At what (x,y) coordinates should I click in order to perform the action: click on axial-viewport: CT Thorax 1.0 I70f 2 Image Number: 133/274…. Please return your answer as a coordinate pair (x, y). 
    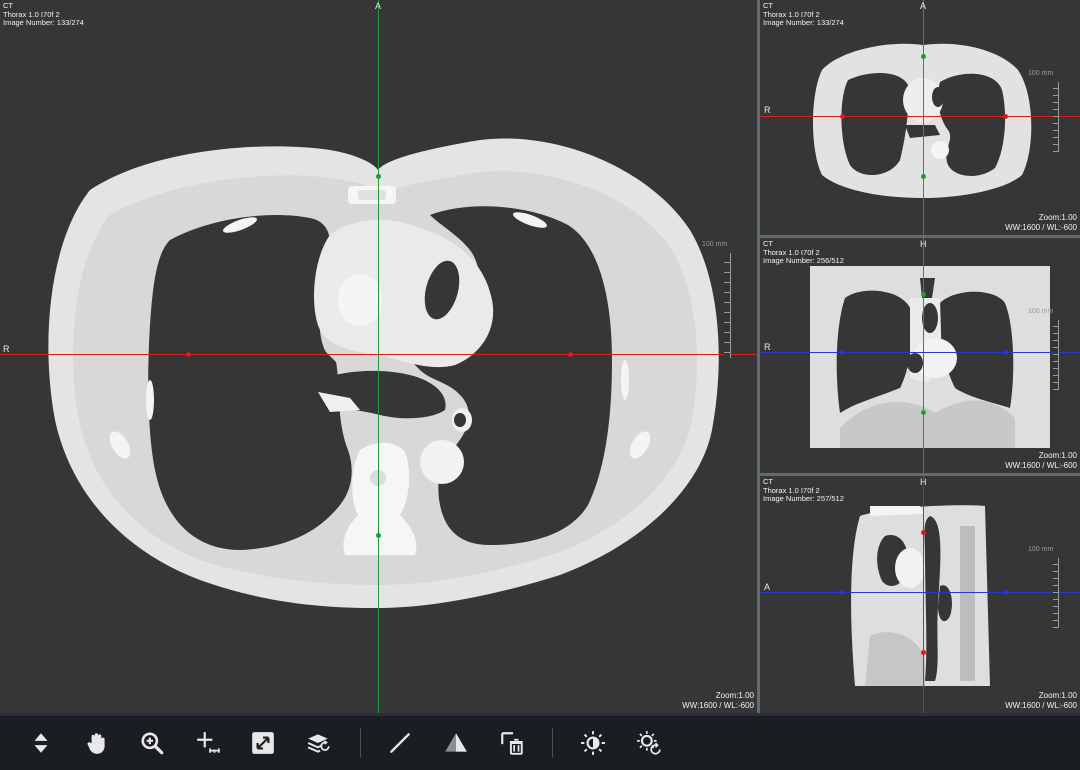
    Looking at the image, I should click on (920, 117).